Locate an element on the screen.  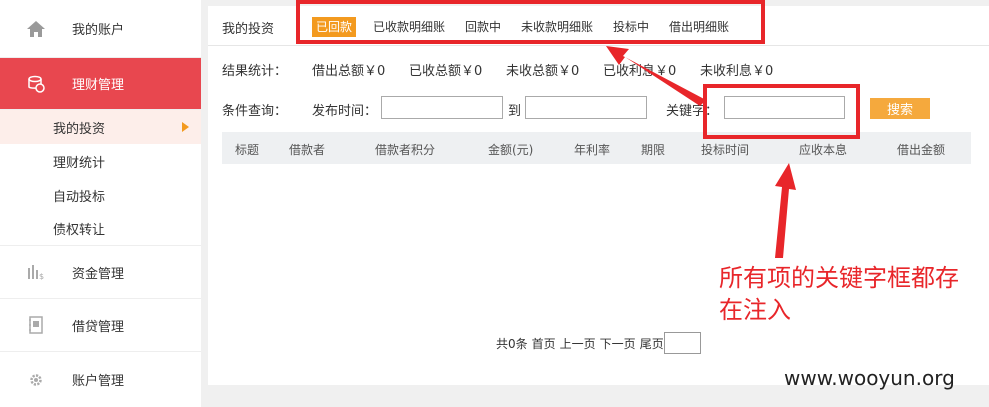
watermark: www.wooyun.org is located at coordinates (869, 378).